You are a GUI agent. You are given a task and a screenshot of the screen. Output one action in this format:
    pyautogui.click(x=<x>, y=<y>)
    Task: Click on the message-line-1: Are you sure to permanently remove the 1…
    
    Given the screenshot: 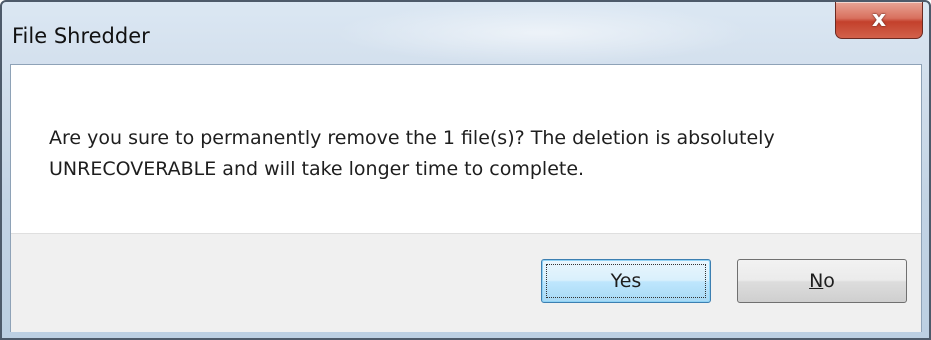 What is the action you would take?
    pyautogui.click(x=412, y=138)
    